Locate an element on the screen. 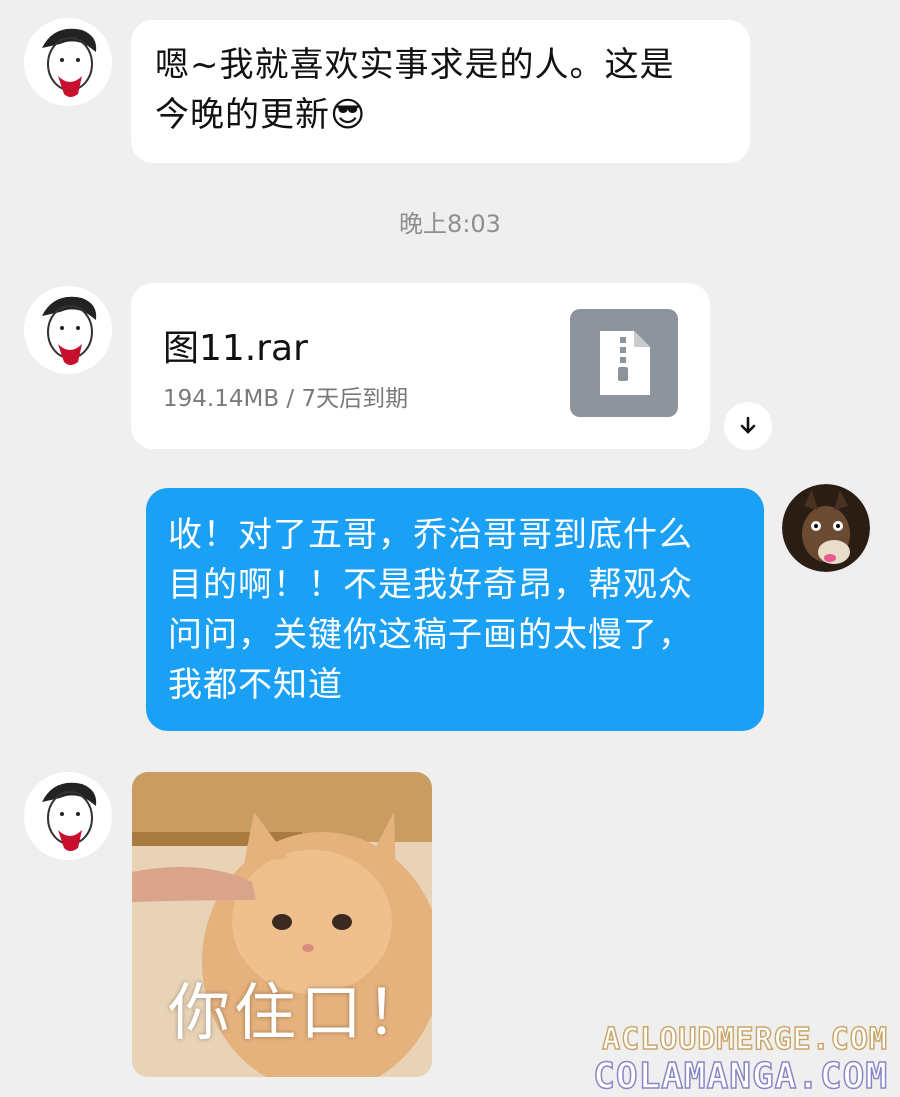  zip-file-icon is located at coordinates (624, 363).